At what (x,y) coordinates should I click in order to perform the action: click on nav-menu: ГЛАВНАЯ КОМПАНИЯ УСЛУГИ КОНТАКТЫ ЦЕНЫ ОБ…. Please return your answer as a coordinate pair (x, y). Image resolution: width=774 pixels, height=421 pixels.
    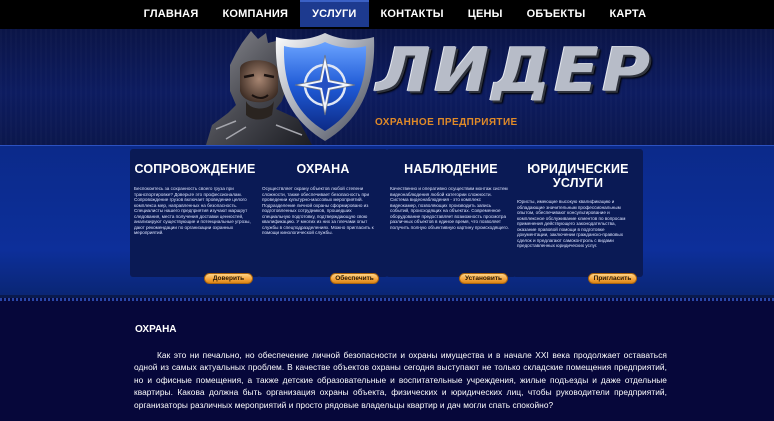
    Looking at the image, I should click on (395, 14).